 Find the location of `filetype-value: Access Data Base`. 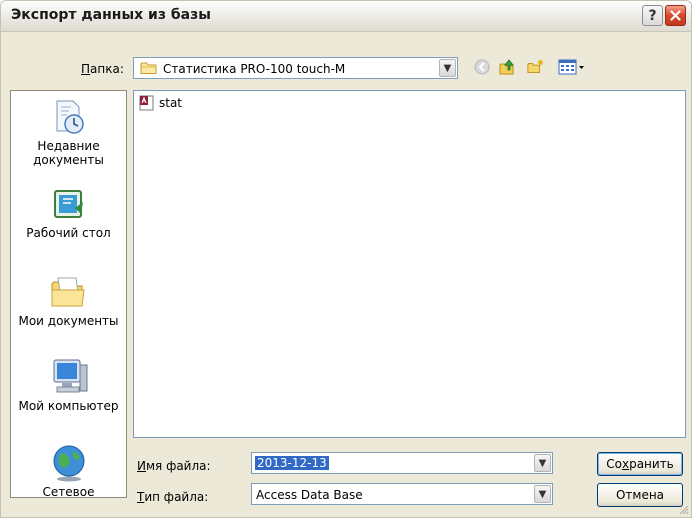

filetype-value: Access Data Base is located at coordinates (309, 495).